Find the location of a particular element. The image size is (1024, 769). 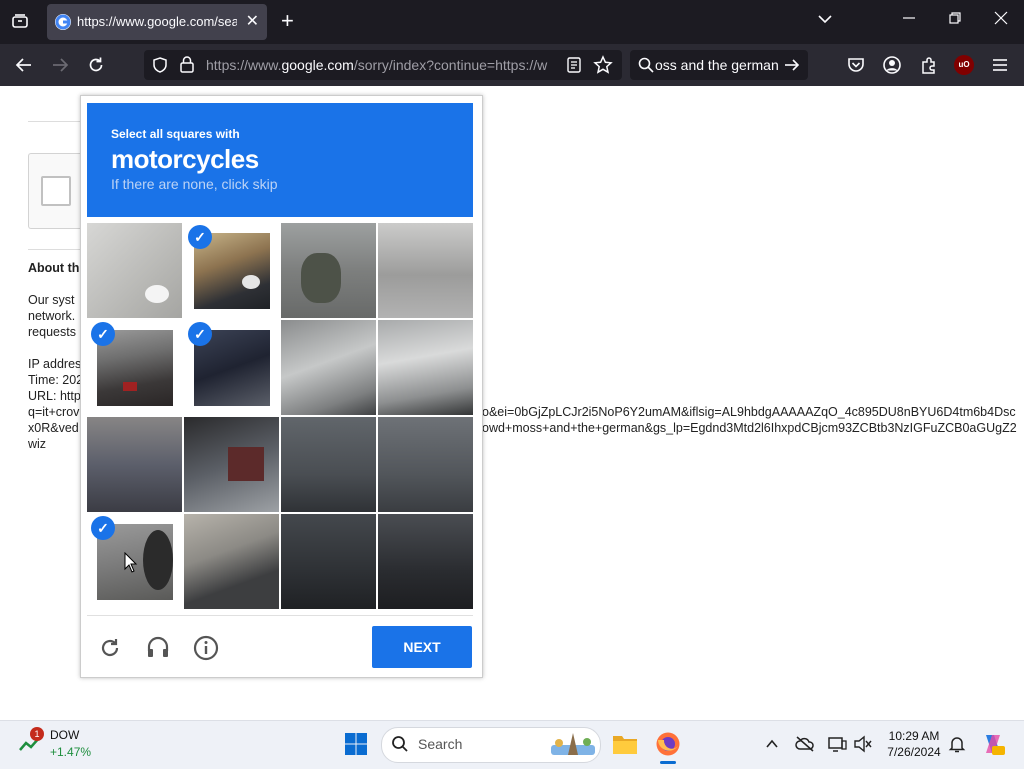

recaptcha-checkbox is located at coordinates (56, 191).